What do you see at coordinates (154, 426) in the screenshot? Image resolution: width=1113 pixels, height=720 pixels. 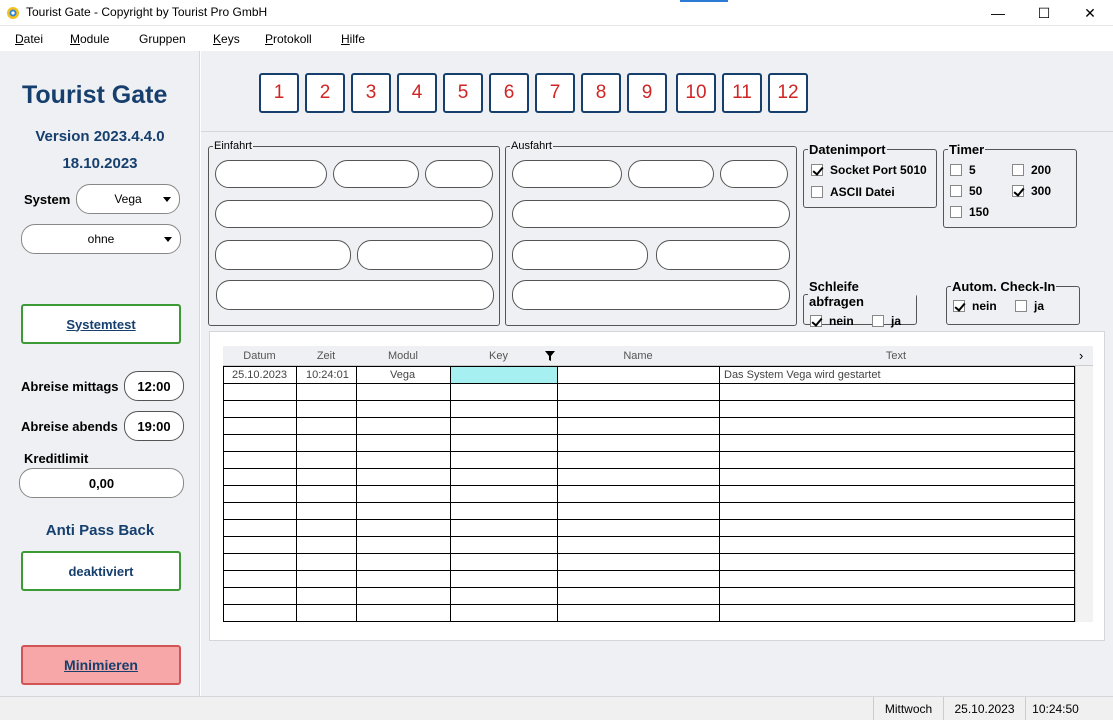 I see `abreise-abends-field: 19:00` at bounding box center [154, 426].